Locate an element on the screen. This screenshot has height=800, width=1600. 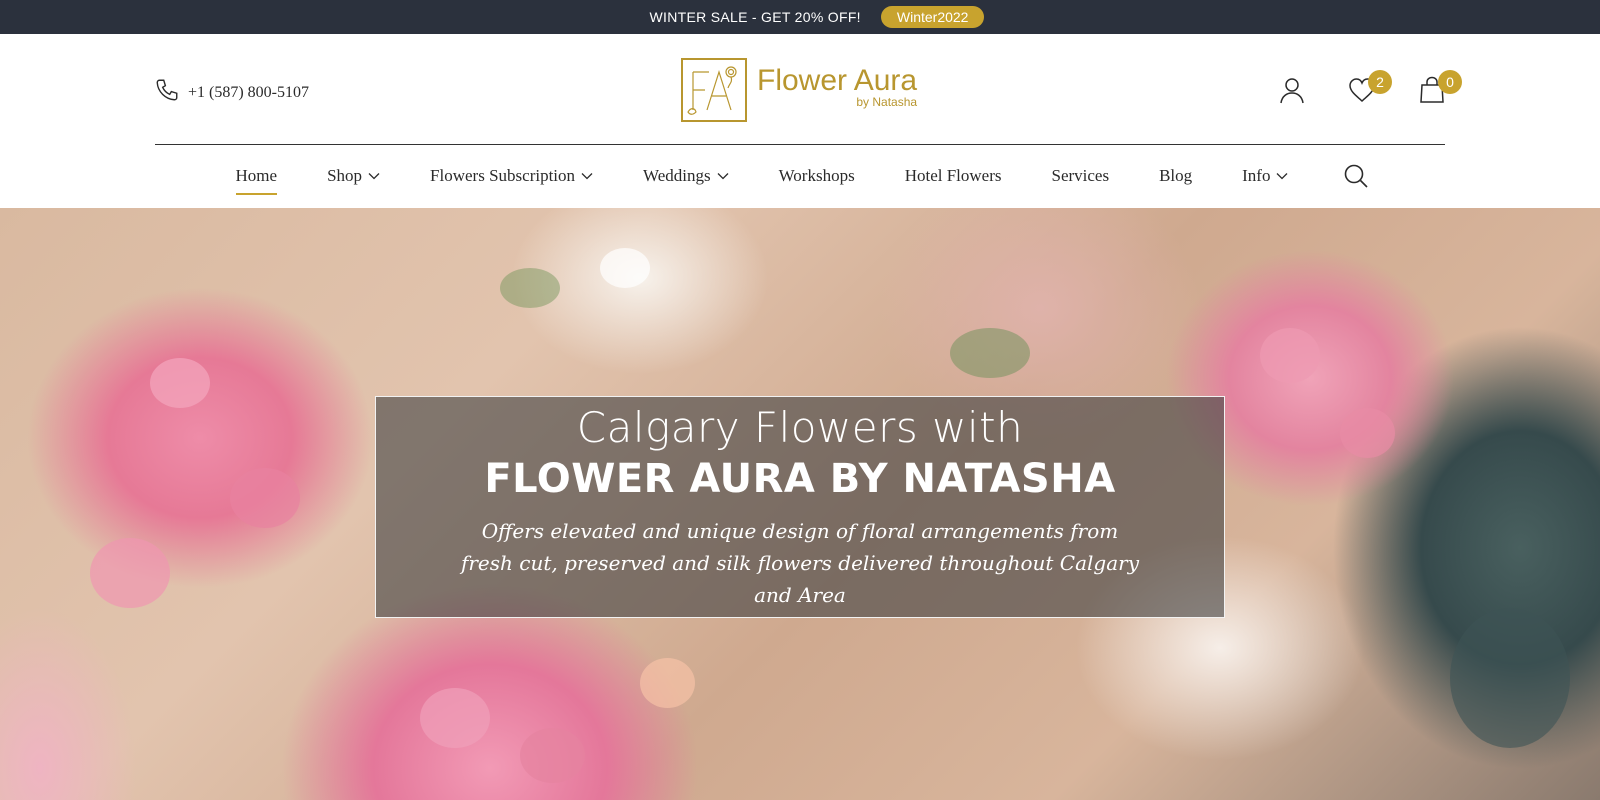
nav-item-label: Home is located at coordinates (256, 175).